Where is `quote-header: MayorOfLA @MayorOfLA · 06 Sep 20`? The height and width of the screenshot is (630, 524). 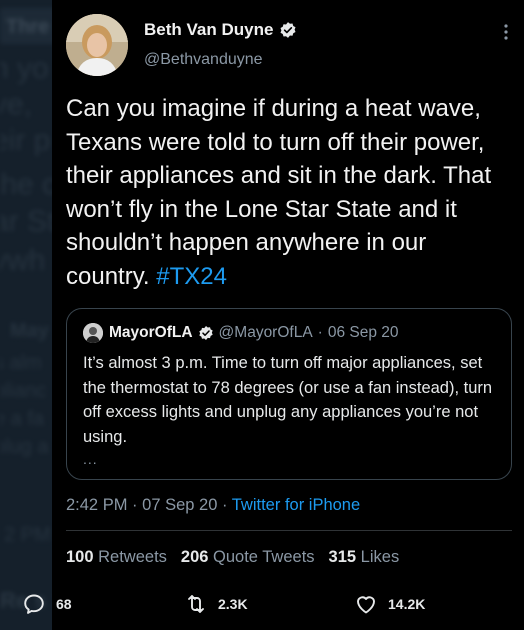 quote-header: MayorOfLA @MayorOfLA · 06 Sep 20 is located at coordinates (254, 333).